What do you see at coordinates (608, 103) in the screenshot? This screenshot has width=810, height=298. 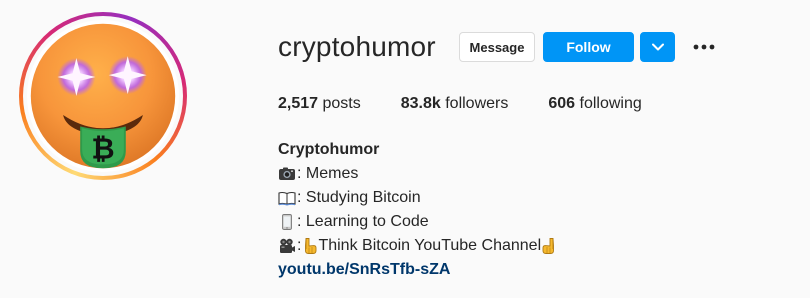 I see `following-label: following` at bounding box center [608, 103].